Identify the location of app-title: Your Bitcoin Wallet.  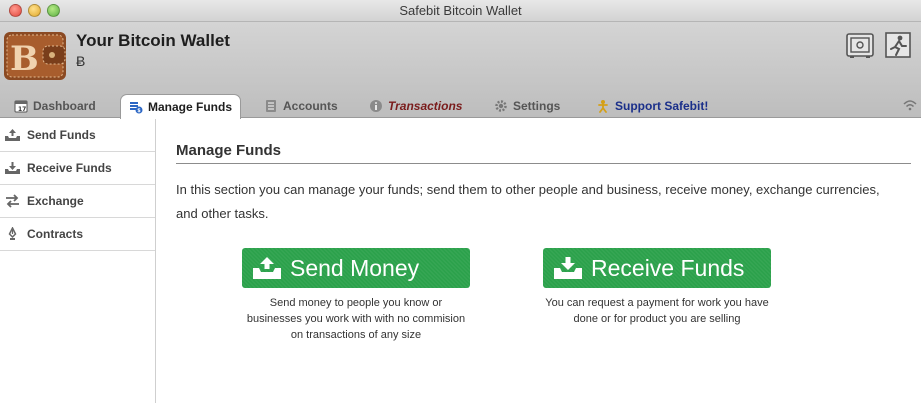
(153, 40).